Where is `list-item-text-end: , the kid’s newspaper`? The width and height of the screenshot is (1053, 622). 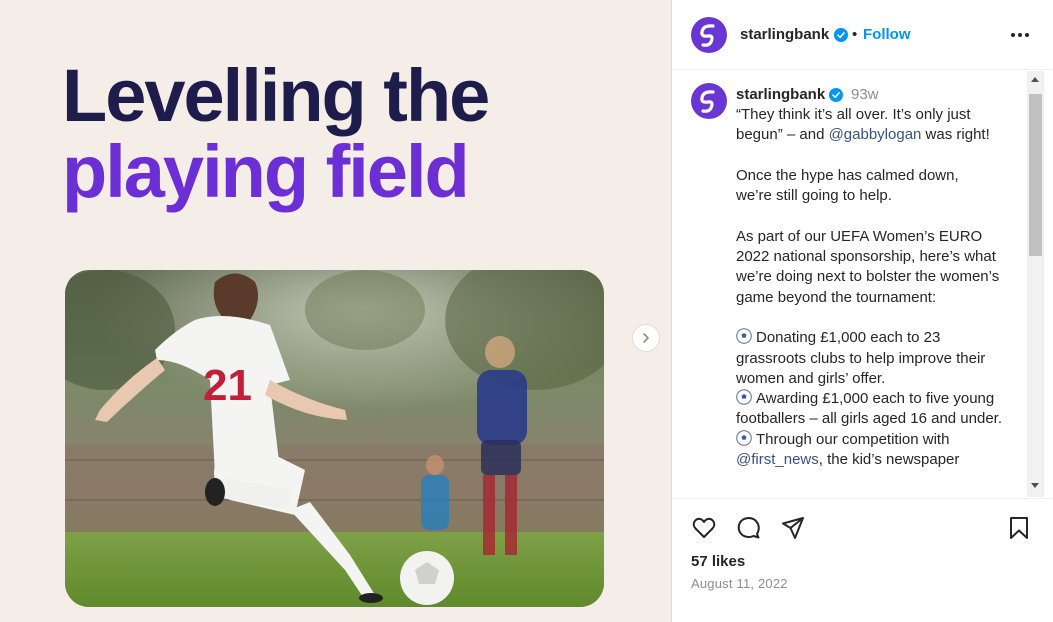 list-item-text-end: , the kid’s newspaper is located at coordinates (889, 460).